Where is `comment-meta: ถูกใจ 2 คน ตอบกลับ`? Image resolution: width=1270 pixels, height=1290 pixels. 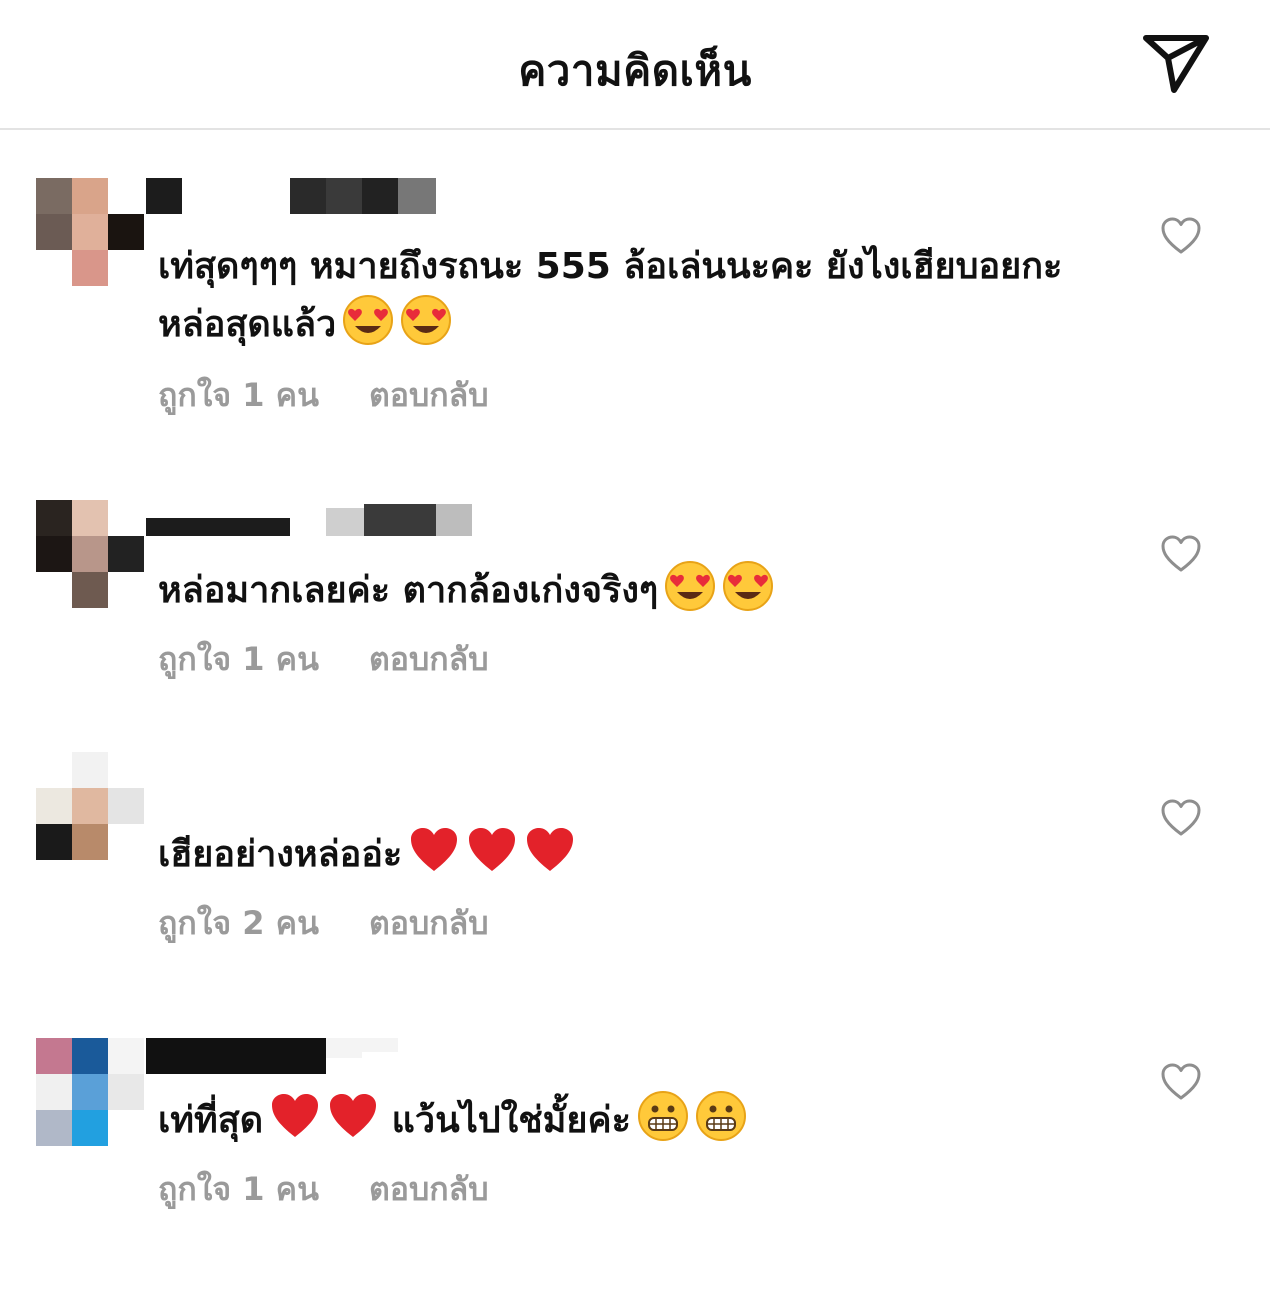
comment-meta: ถูกใจ 2 คน ตอบกลับ is located at coordinates (323, 923).